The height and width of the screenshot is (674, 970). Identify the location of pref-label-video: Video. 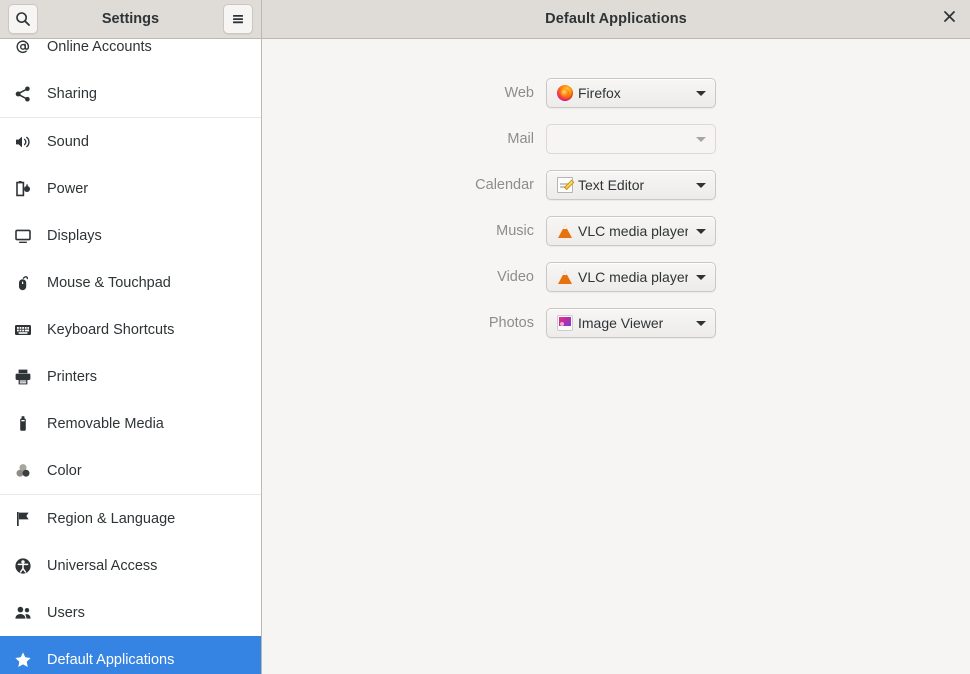
(515, 277).